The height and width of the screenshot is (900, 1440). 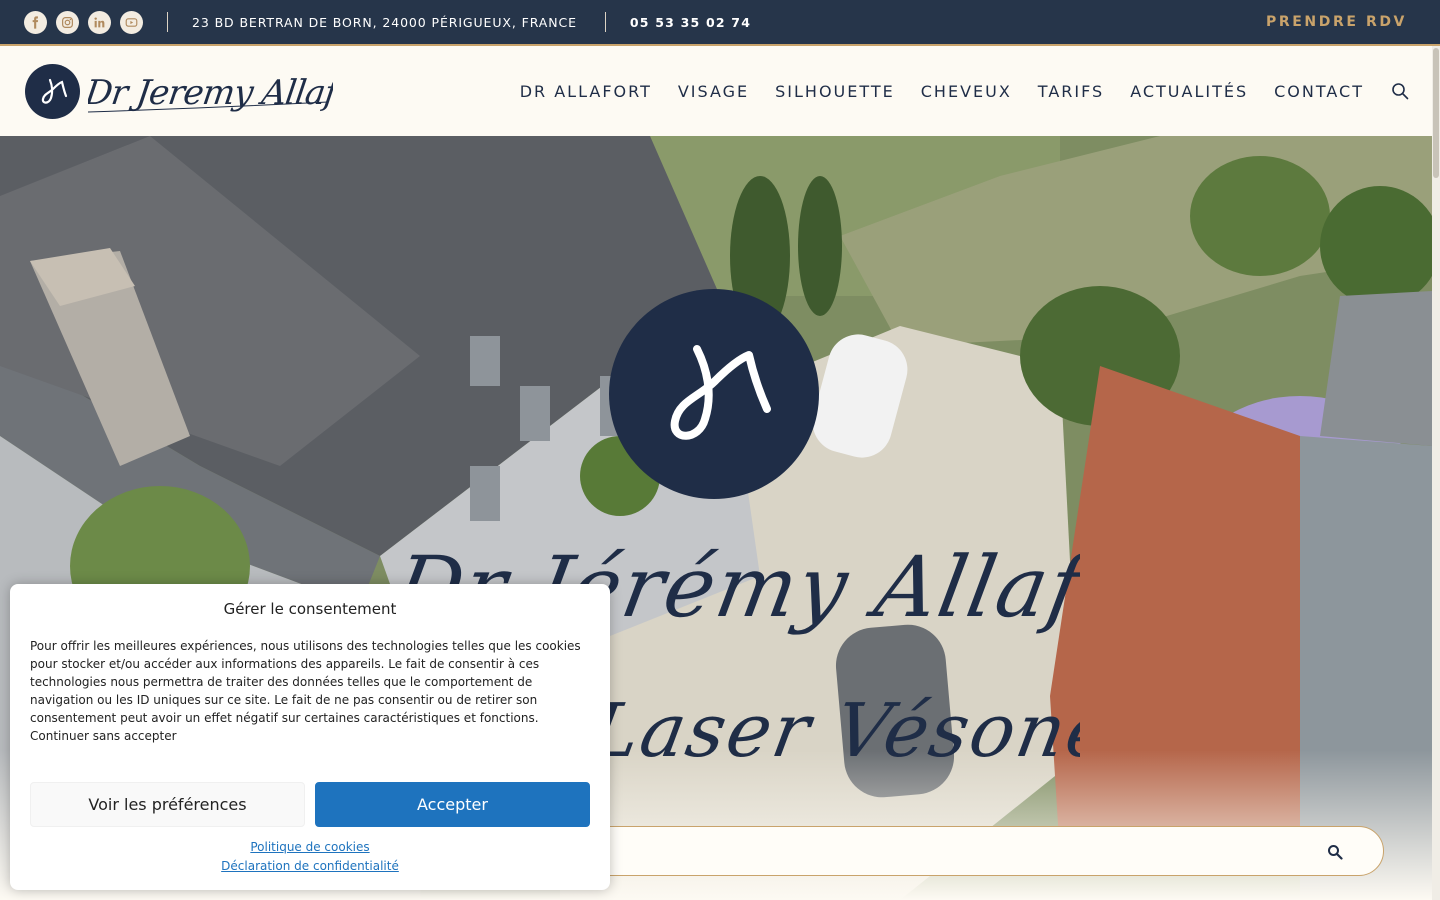 I want to click on nav-item-cheveux: CHEVEUX, so click(x=966, y=91).